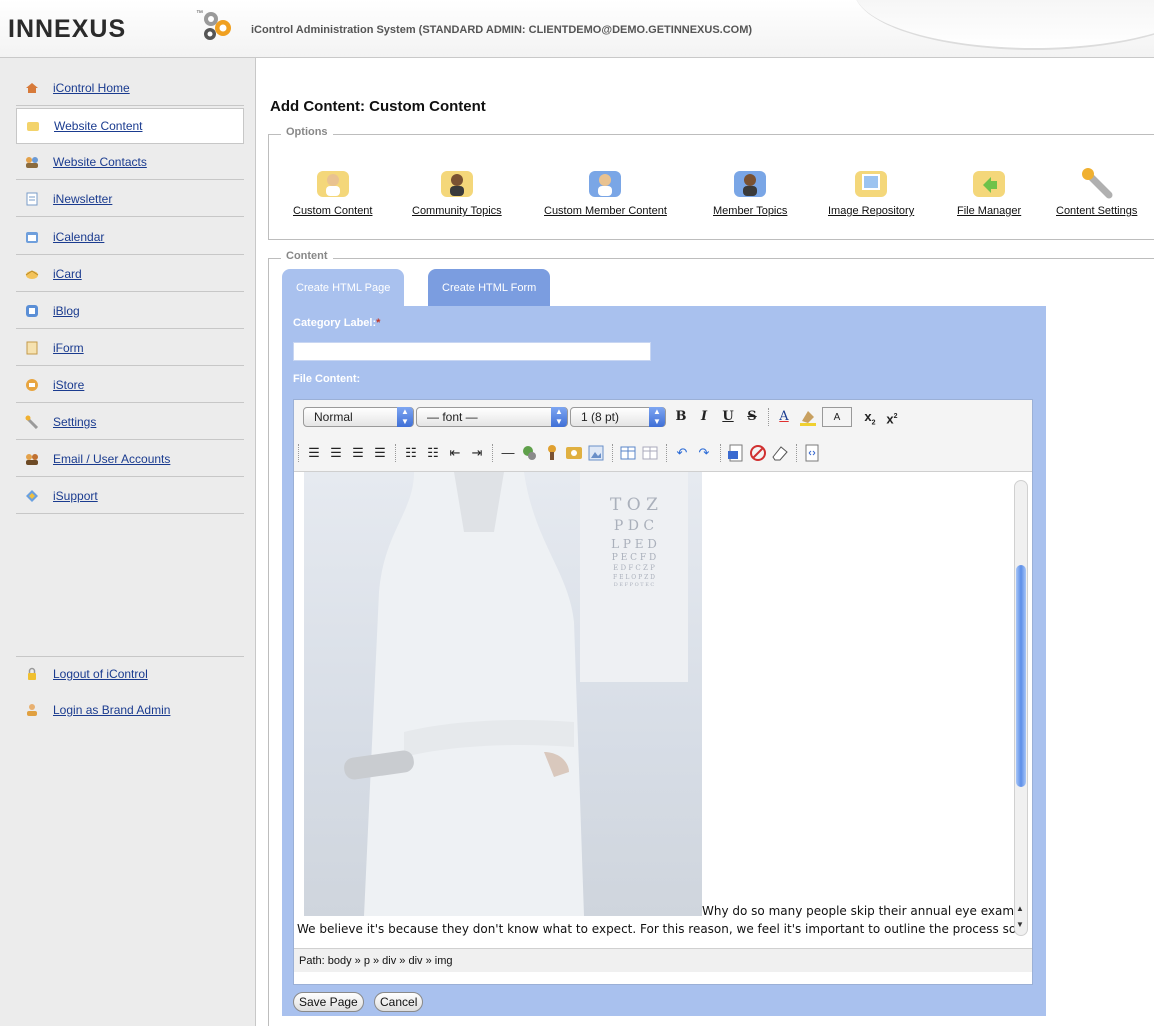  I want to click on format-select: Normal ▲ ▼, so click(358, 417).